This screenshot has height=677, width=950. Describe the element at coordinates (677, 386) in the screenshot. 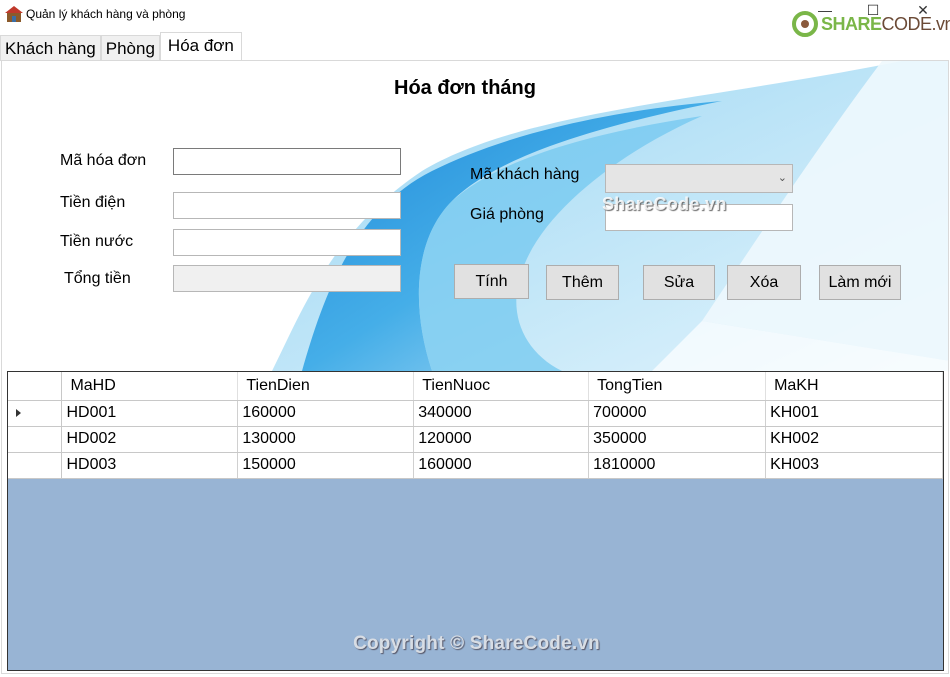

I see `column-header-tongtien: TongTien` at that location.